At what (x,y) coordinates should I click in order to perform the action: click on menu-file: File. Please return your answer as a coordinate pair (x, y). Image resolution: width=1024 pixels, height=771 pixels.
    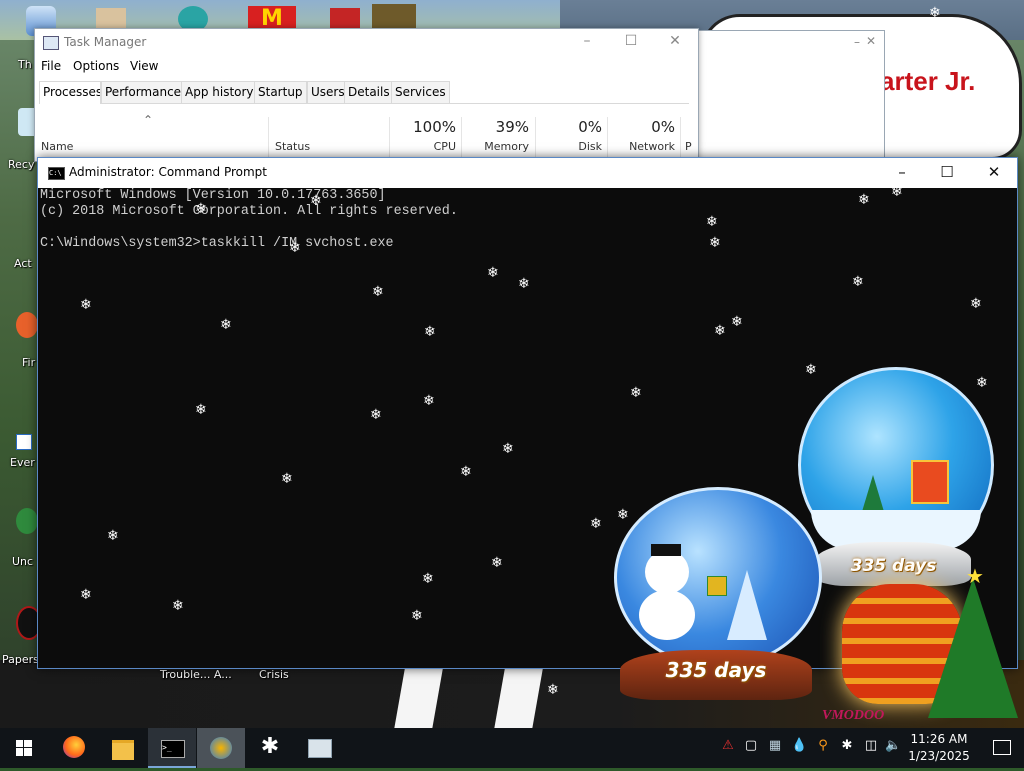
    Looking at the image, I should click on (51, 66).